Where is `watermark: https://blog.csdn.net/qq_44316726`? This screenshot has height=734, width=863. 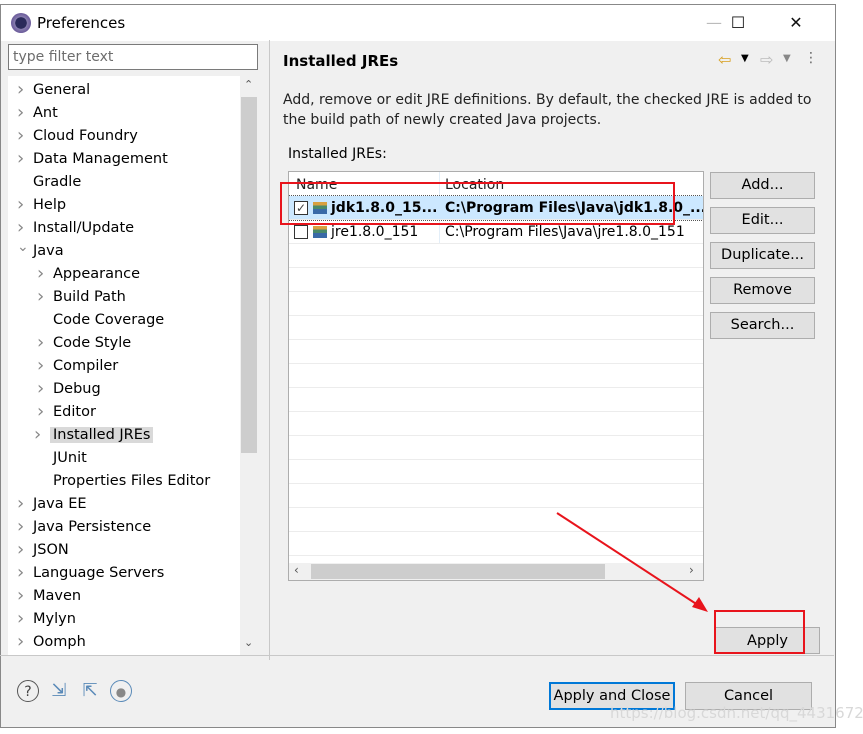
watermark: https://blog.csdn.net/qq_44316726 is located at coordinates (736, 713).